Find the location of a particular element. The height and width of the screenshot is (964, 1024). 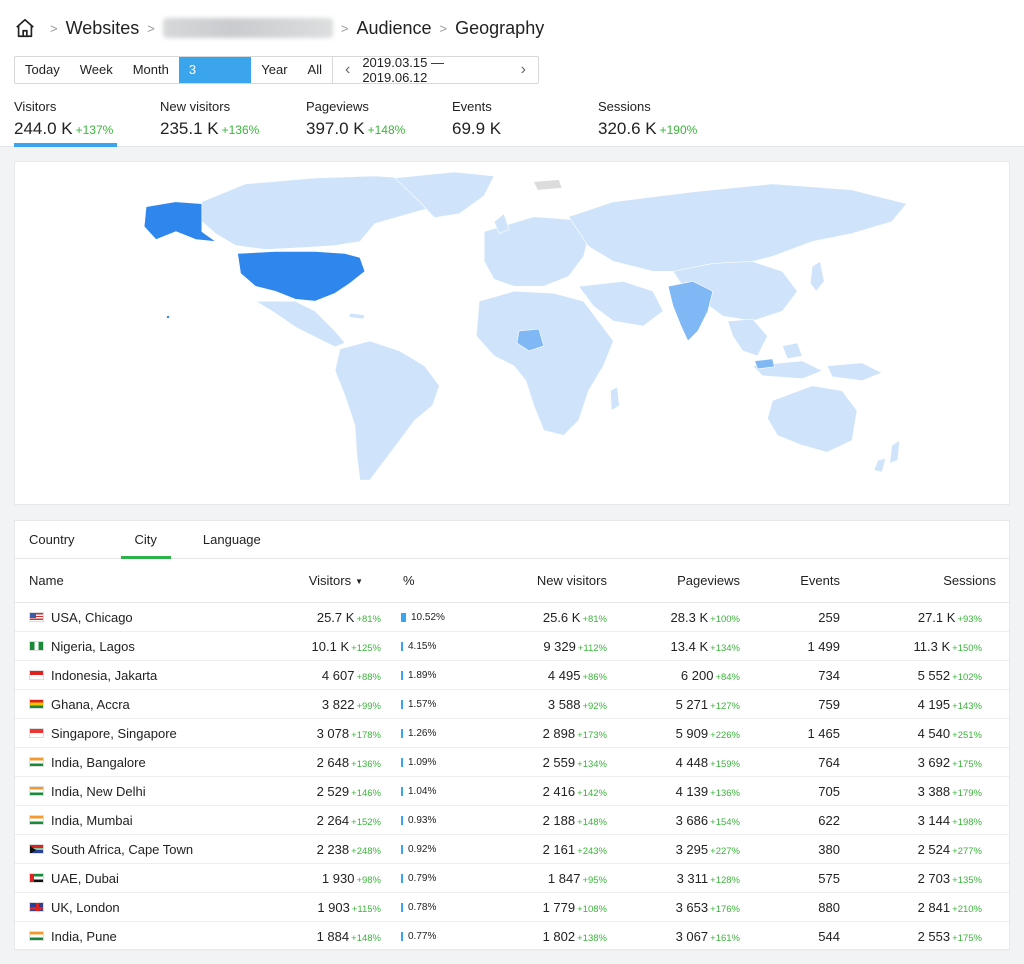

flag-in-icon is located at coordinates (36, 791).